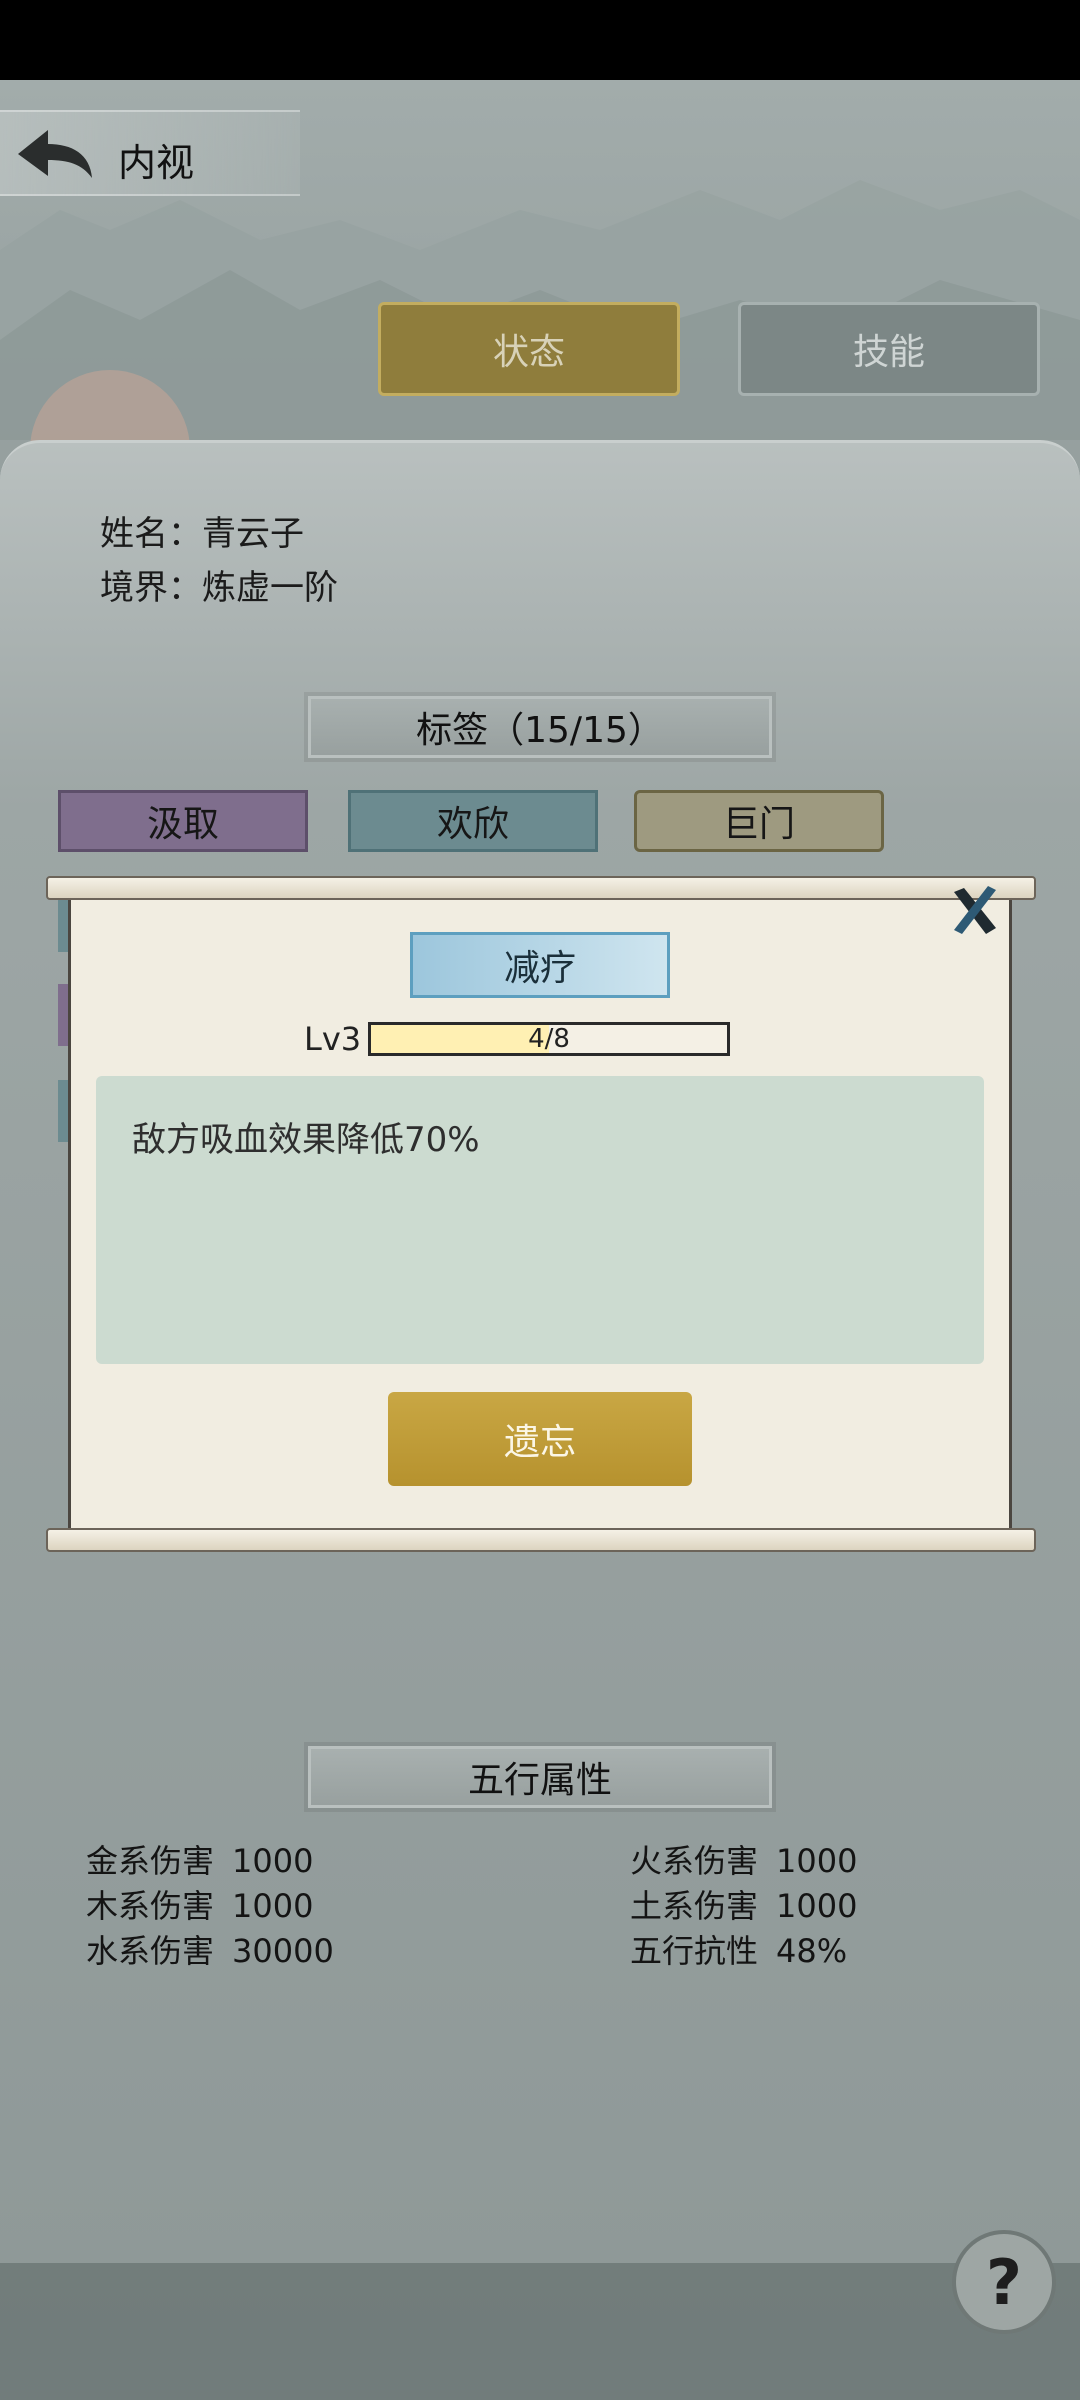  Describe the element at coordinates (540, 965) in the screenshot. I see `skill-name-badge: 减疗` at that location.